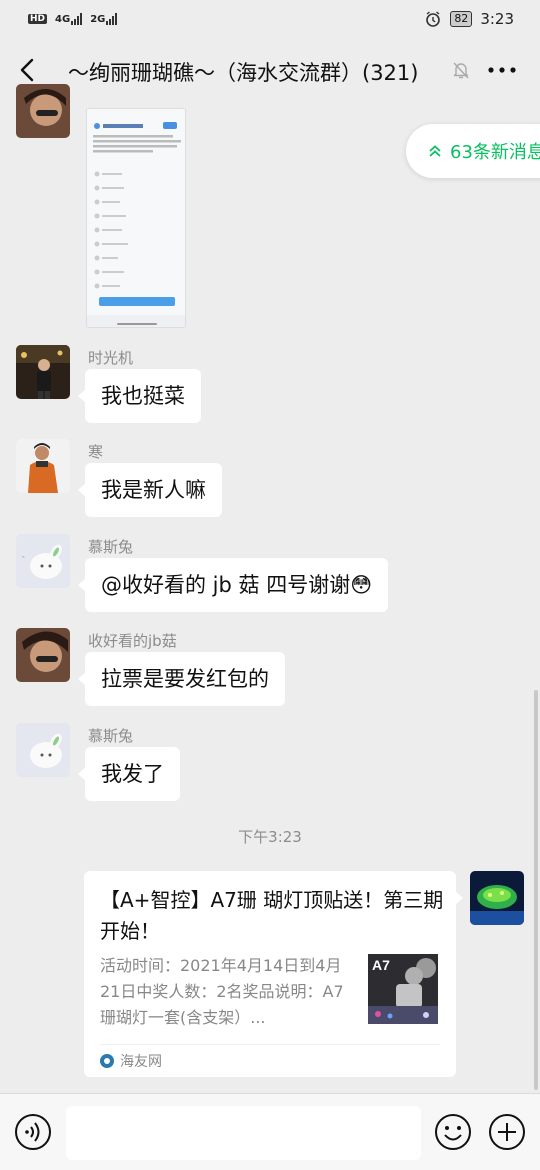  What do you see at coordinates (270, 837) in the screenshot?
I see `timestamp: 下午3:23` at bounding box center [270, 837].